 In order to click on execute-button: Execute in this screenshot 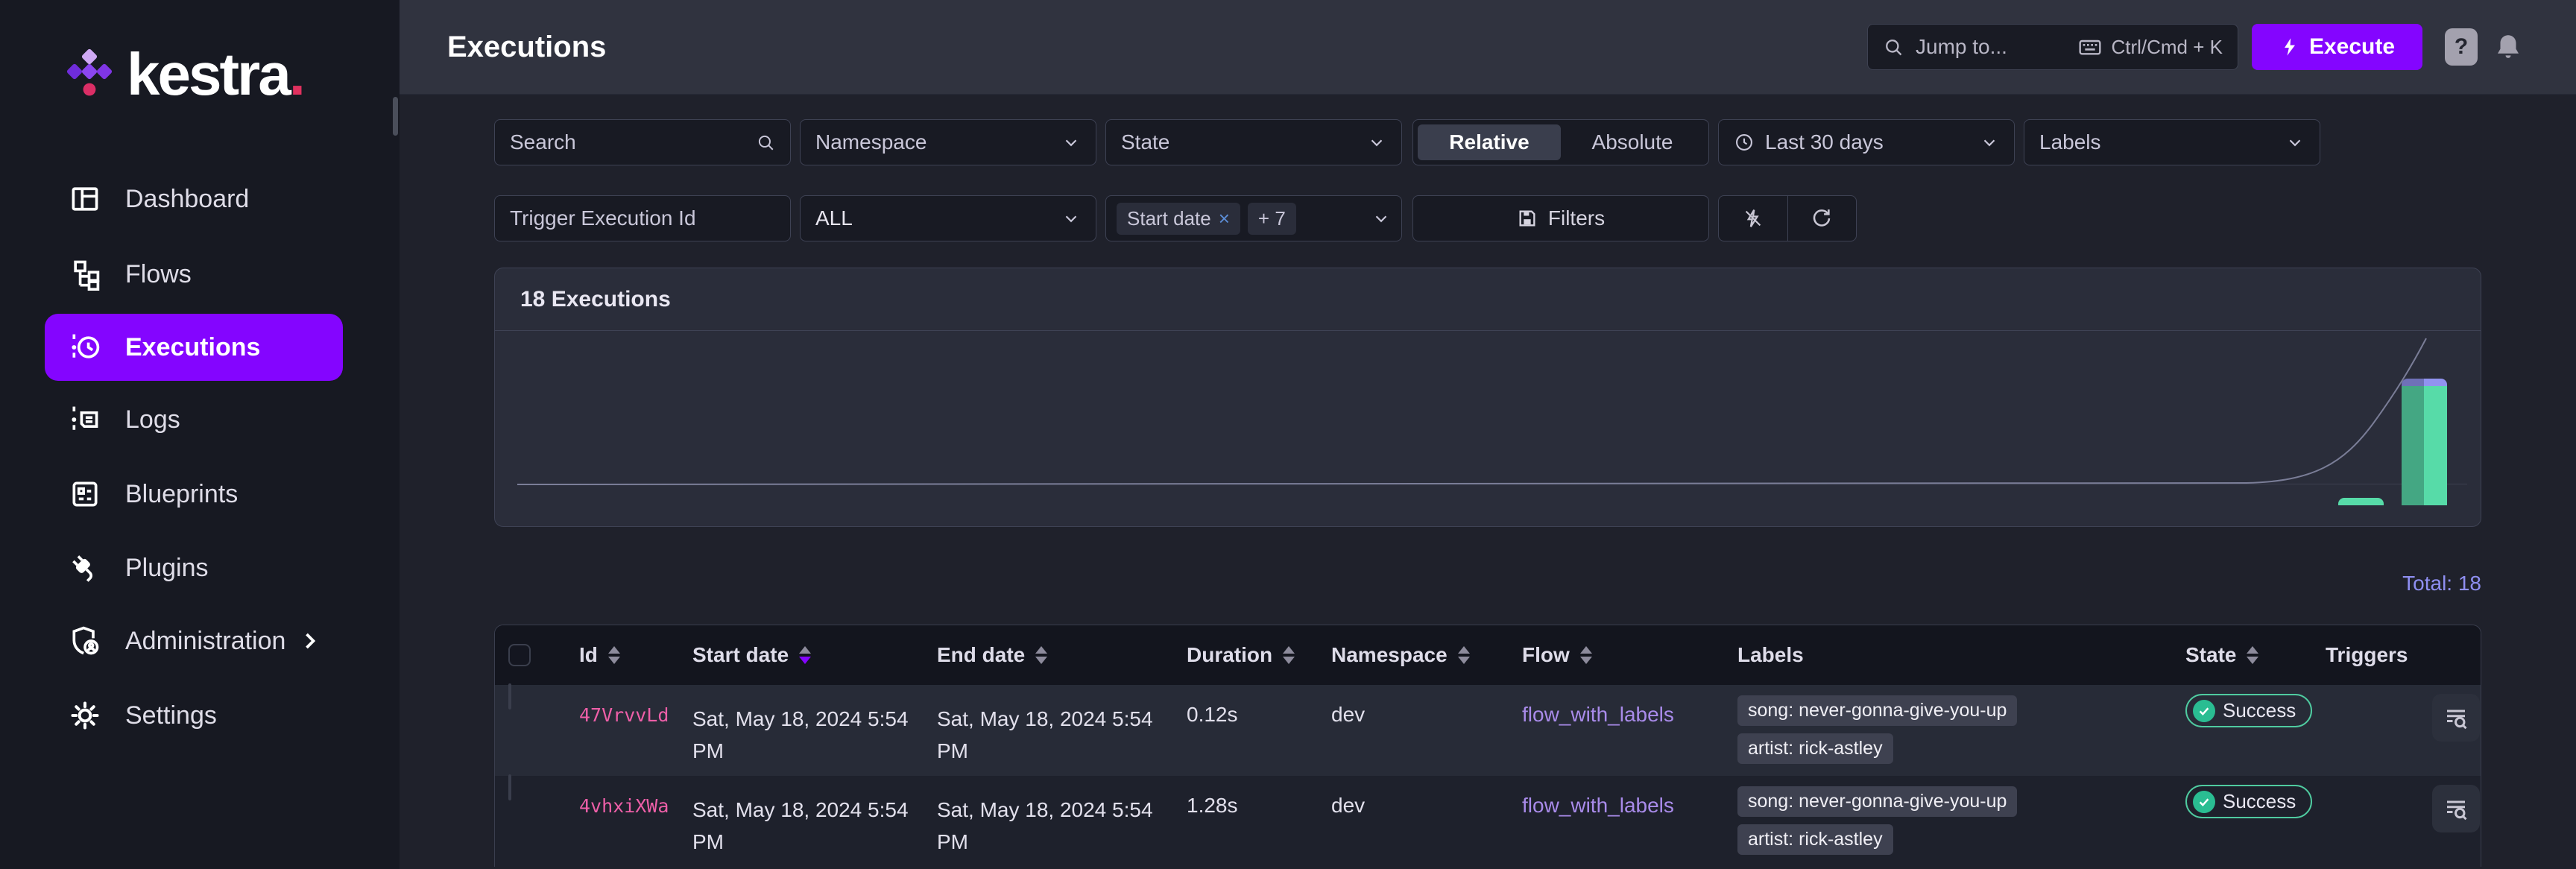, I will do `click(2337, 47)`.